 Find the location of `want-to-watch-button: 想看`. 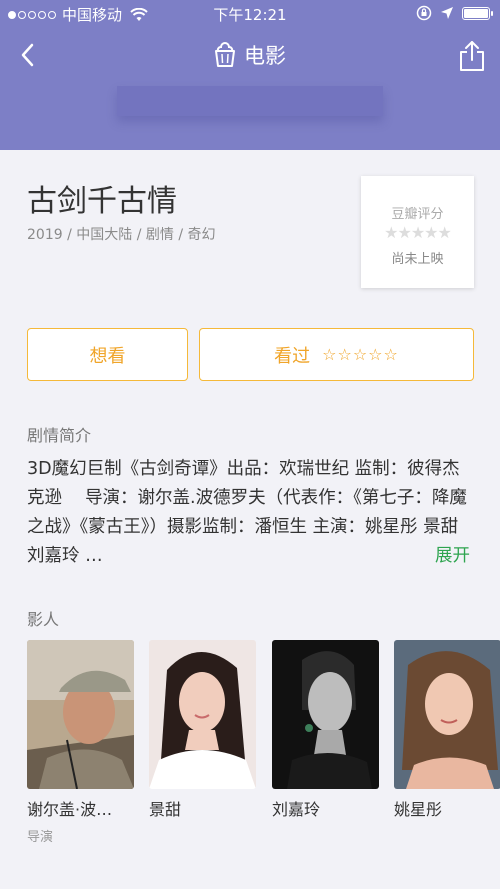

want-to-watch-button: 想看 is located at coordinates (107, 354).